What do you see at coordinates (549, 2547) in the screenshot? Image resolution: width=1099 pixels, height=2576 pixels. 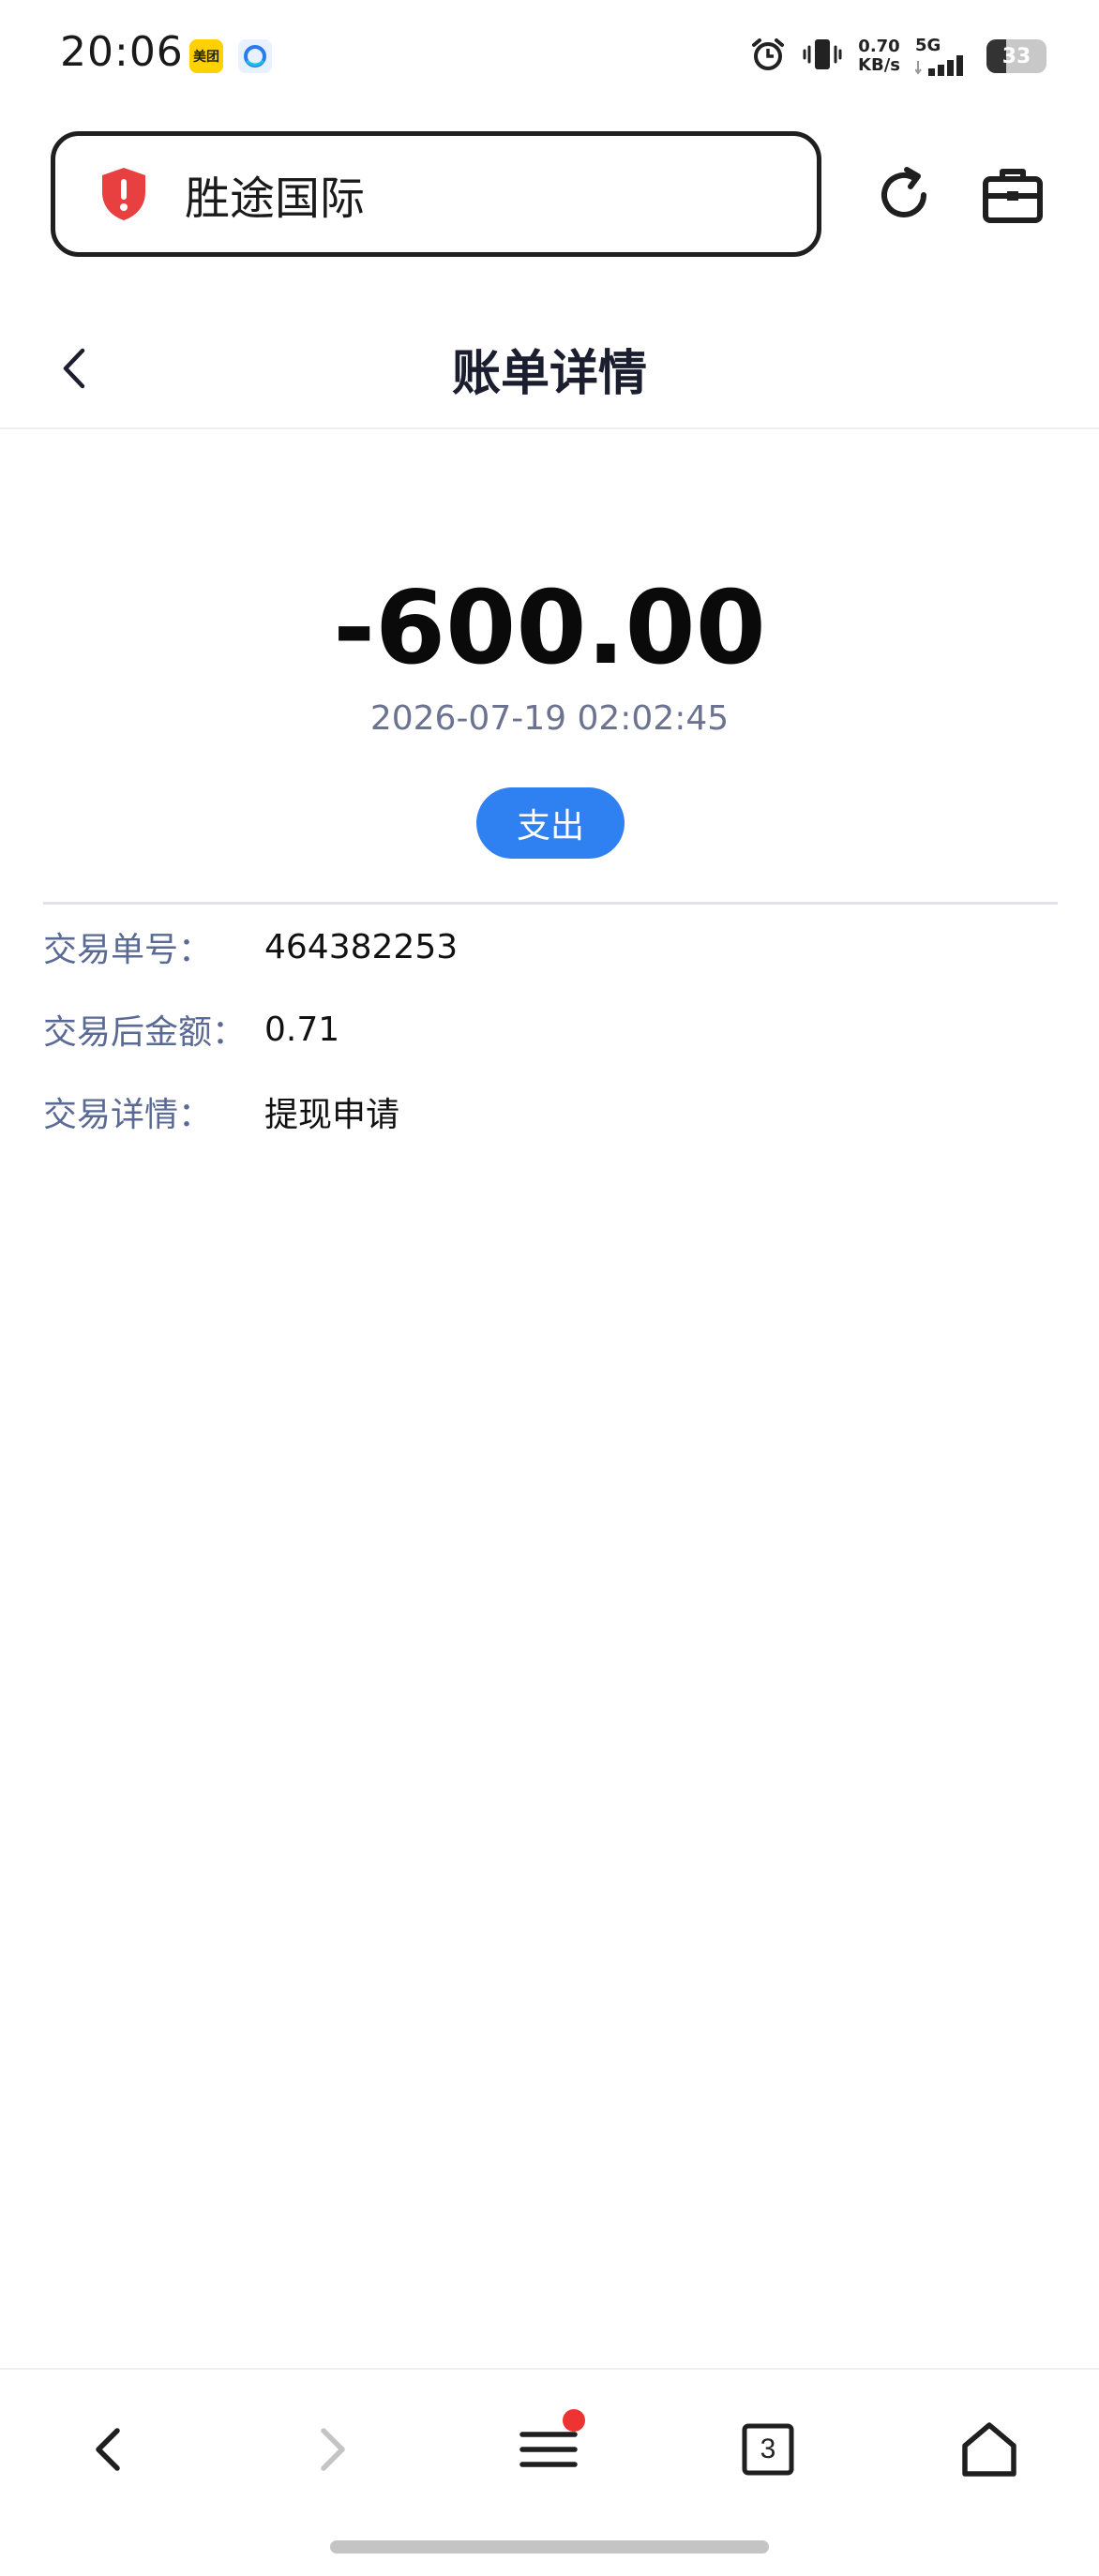 I see `home-indicator` at bounding box center [549, 2547].